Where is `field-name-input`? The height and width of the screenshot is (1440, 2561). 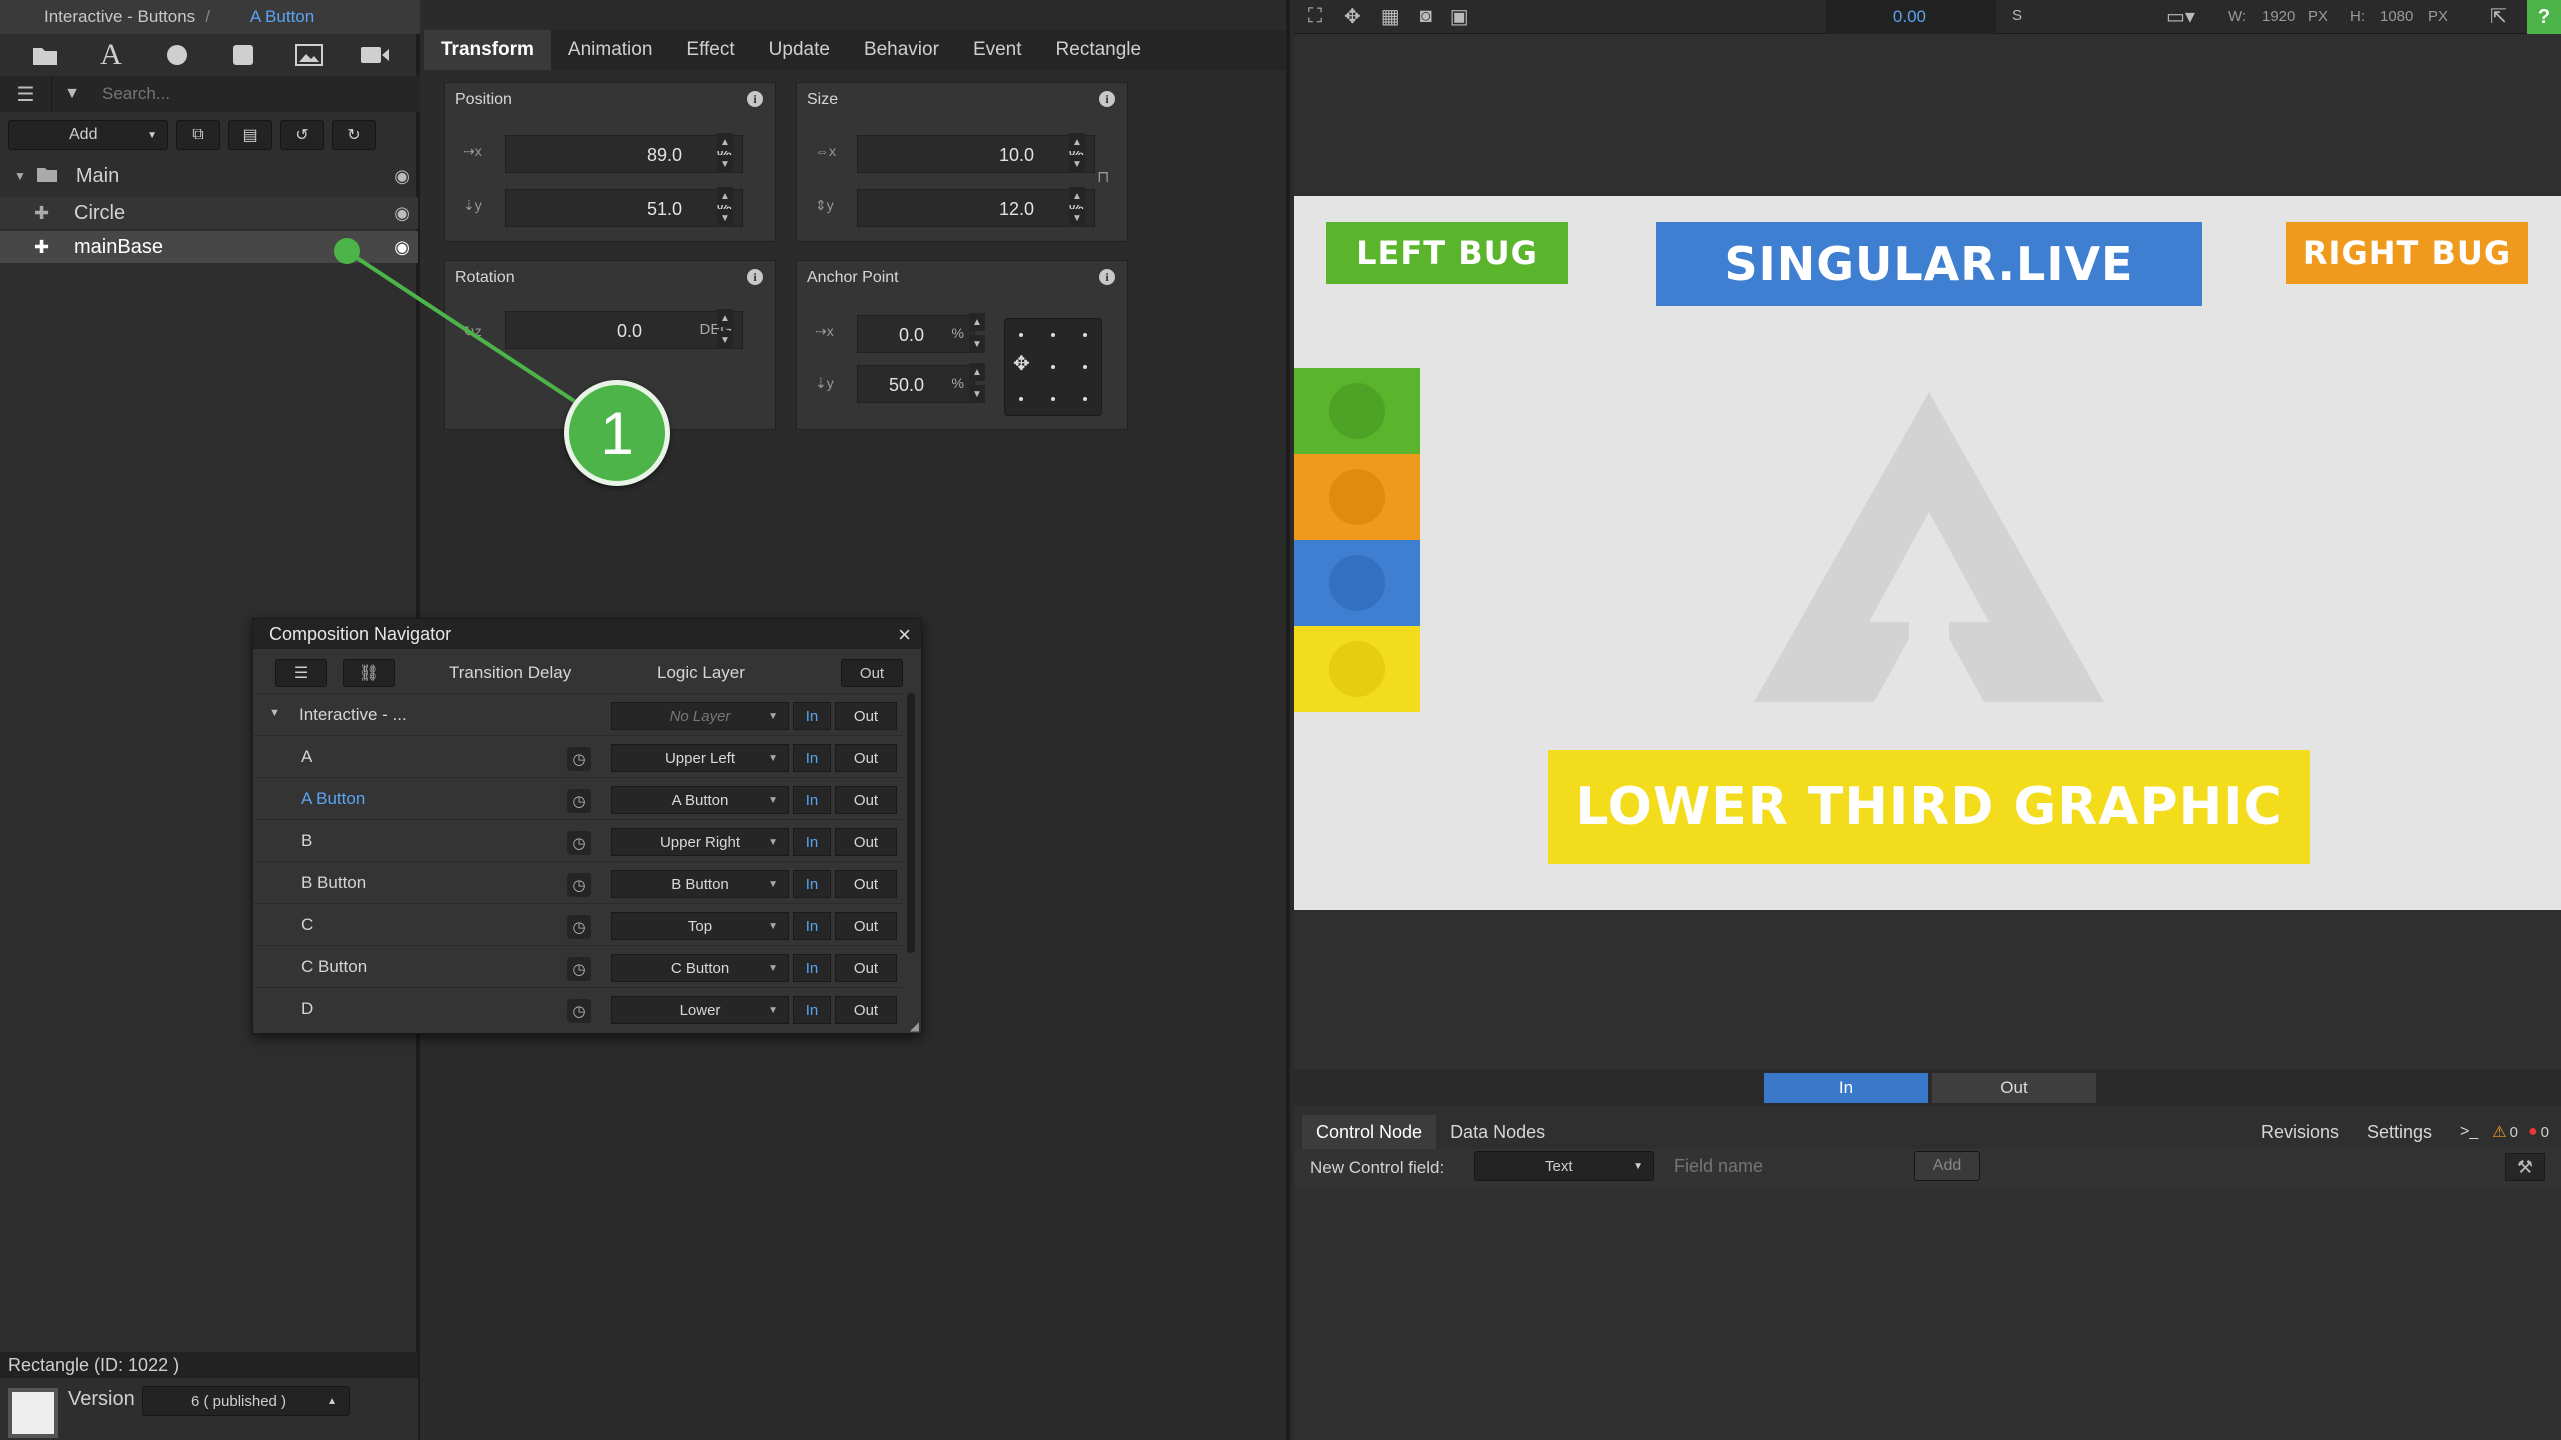 field-name-input is located at coordinates (1784, 1166).